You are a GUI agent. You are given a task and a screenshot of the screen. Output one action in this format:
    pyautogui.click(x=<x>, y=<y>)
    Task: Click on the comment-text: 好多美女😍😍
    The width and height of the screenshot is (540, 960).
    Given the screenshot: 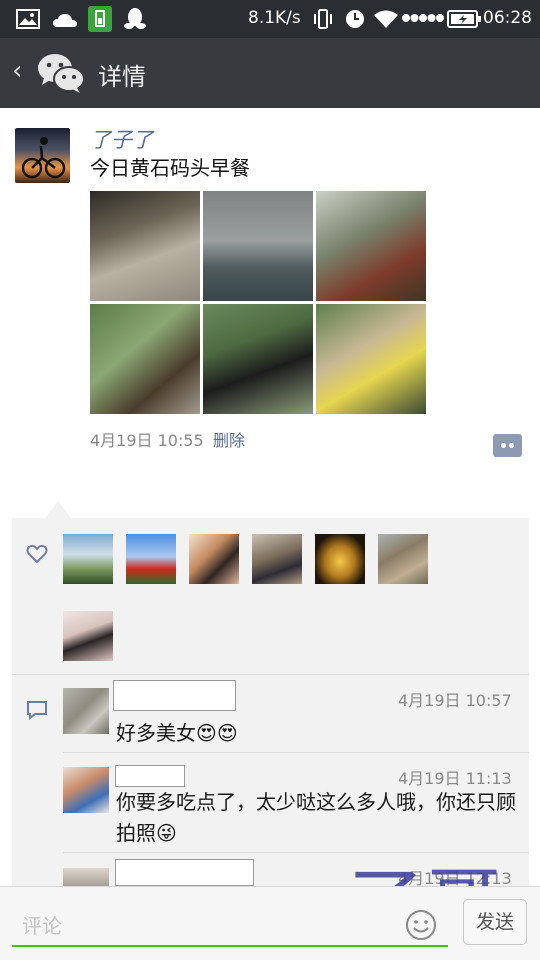 What is the action you would take?
    pyautogui.click(x=177, y=733)
    